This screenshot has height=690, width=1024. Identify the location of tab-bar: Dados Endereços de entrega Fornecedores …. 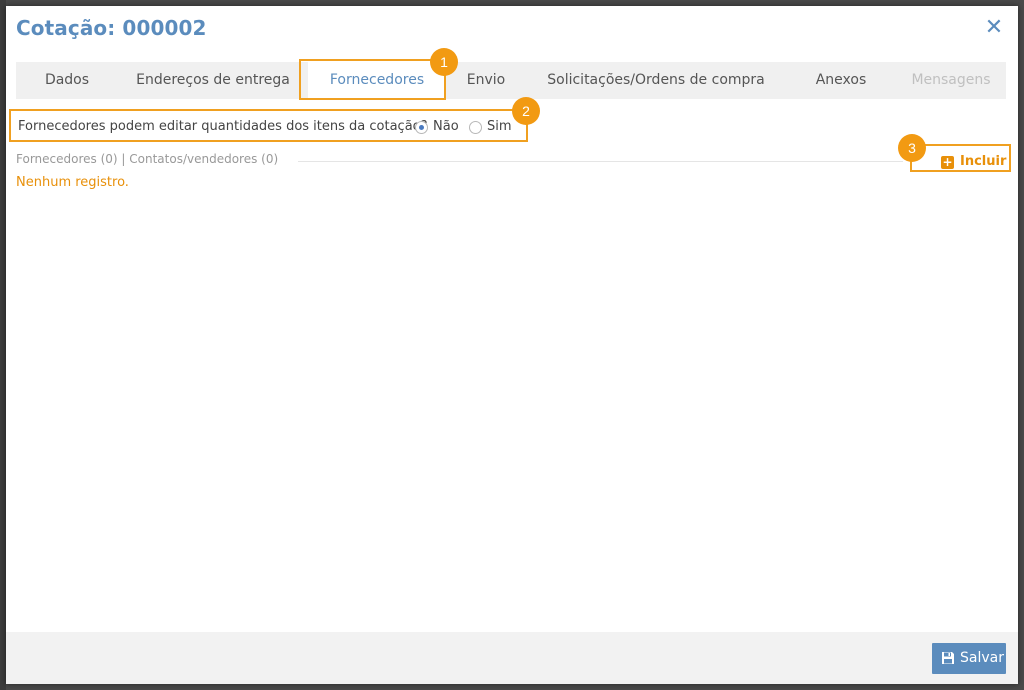
(511, 80).